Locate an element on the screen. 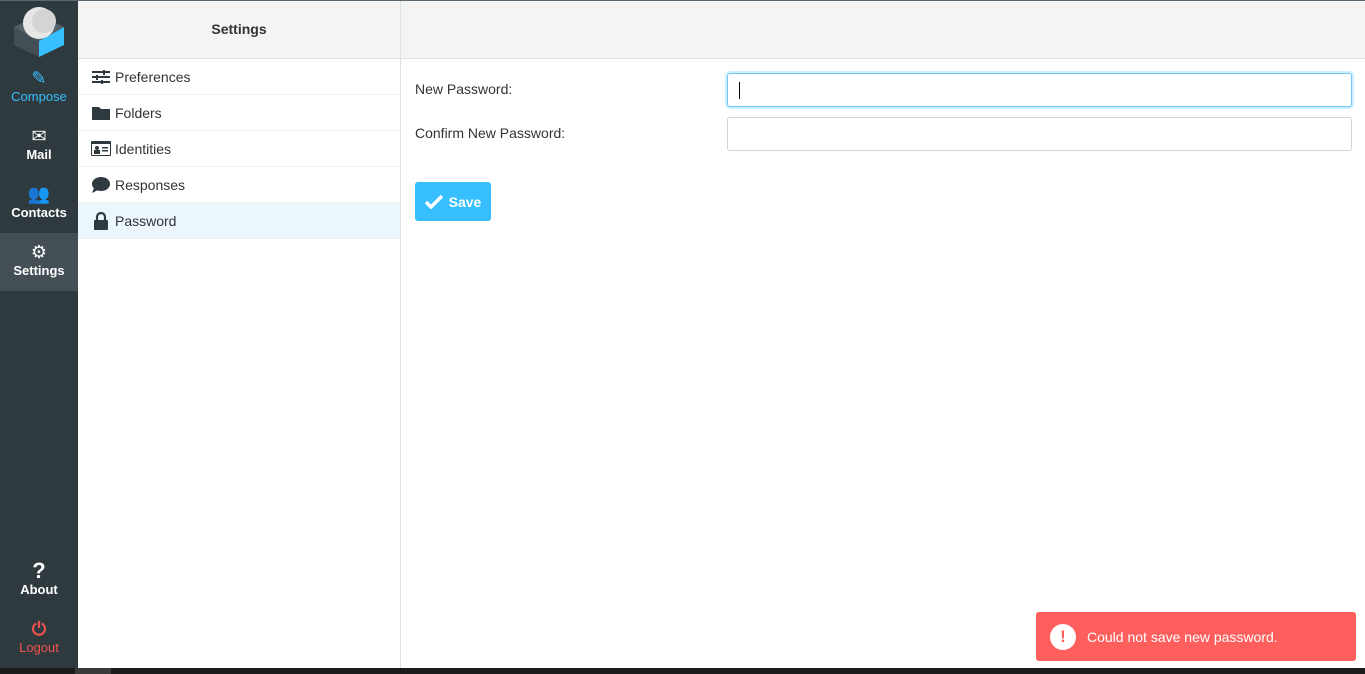  settings-item-identities: Identities is located at coordinates (239, 149).